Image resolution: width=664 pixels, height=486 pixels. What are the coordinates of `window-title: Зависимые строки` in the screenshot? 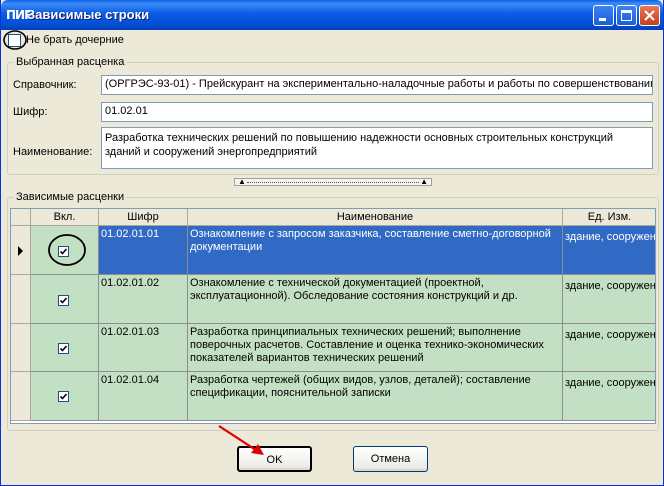 It's located at (88, 14).